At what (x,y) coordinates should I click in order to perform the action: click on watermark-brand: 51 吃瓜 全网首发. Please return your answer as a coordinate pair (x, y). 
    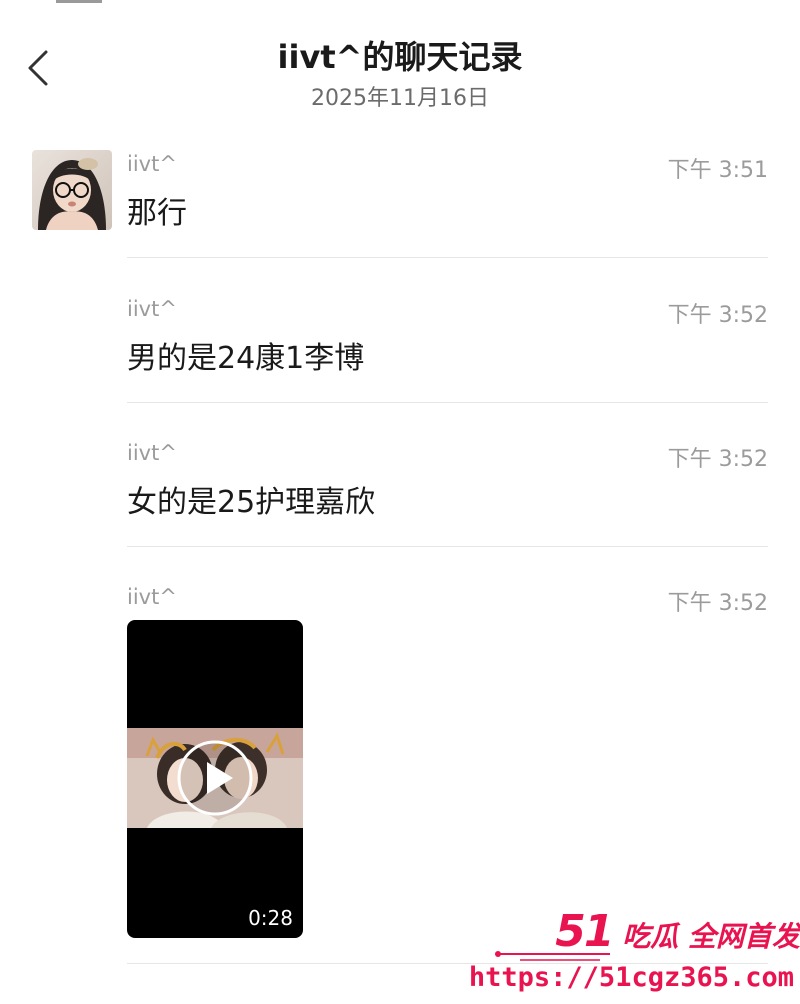
    Looking at the image, I should click on (677, 931).